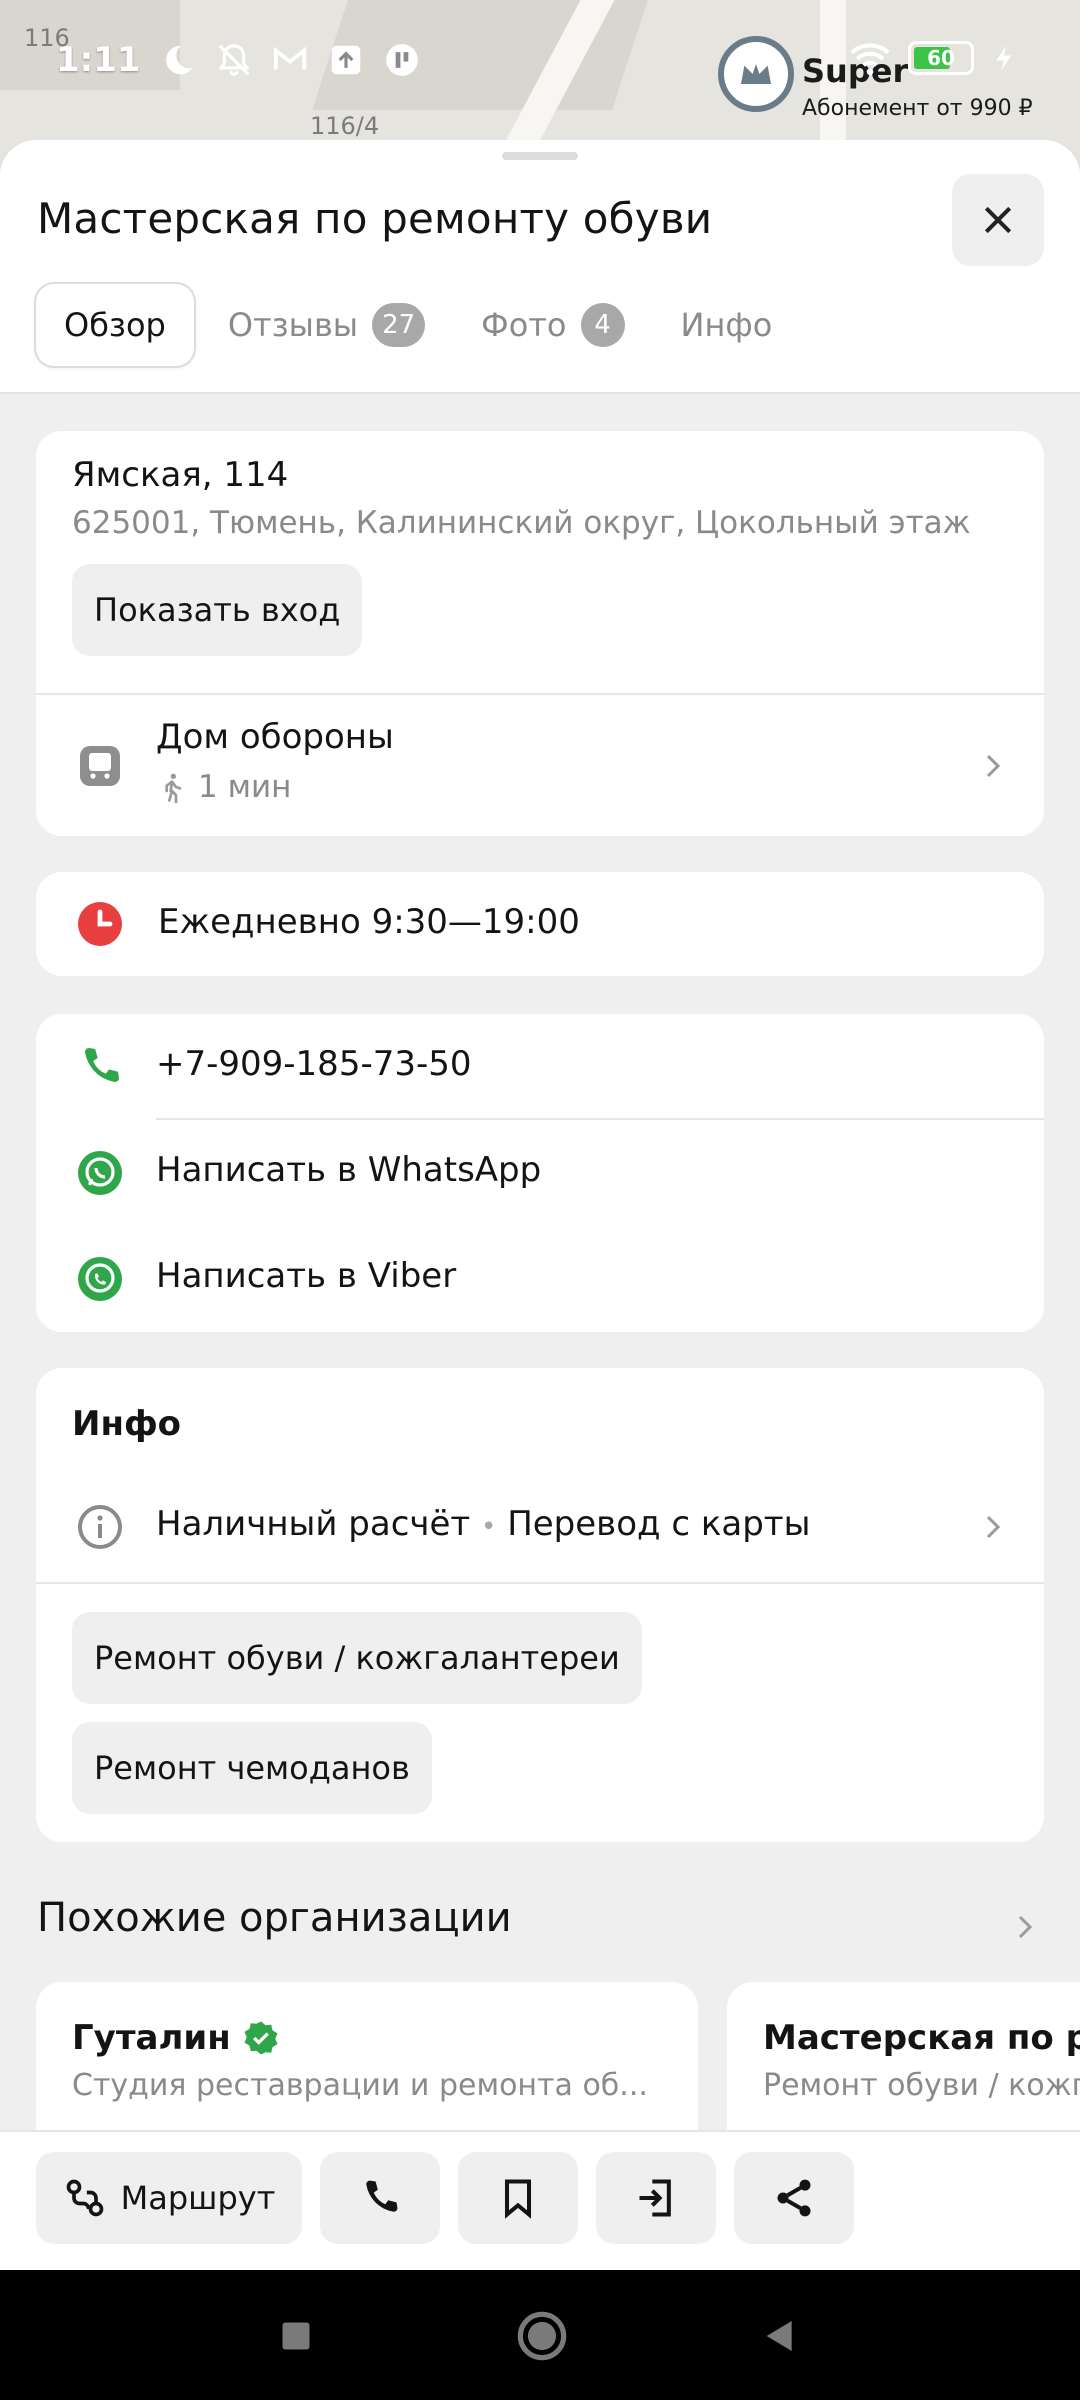 This screenshot has height=2400, width=1080. Describe the element at coordinates (399, 325) in the screenshot. I see `reviews-count-badge: 27` at that location.